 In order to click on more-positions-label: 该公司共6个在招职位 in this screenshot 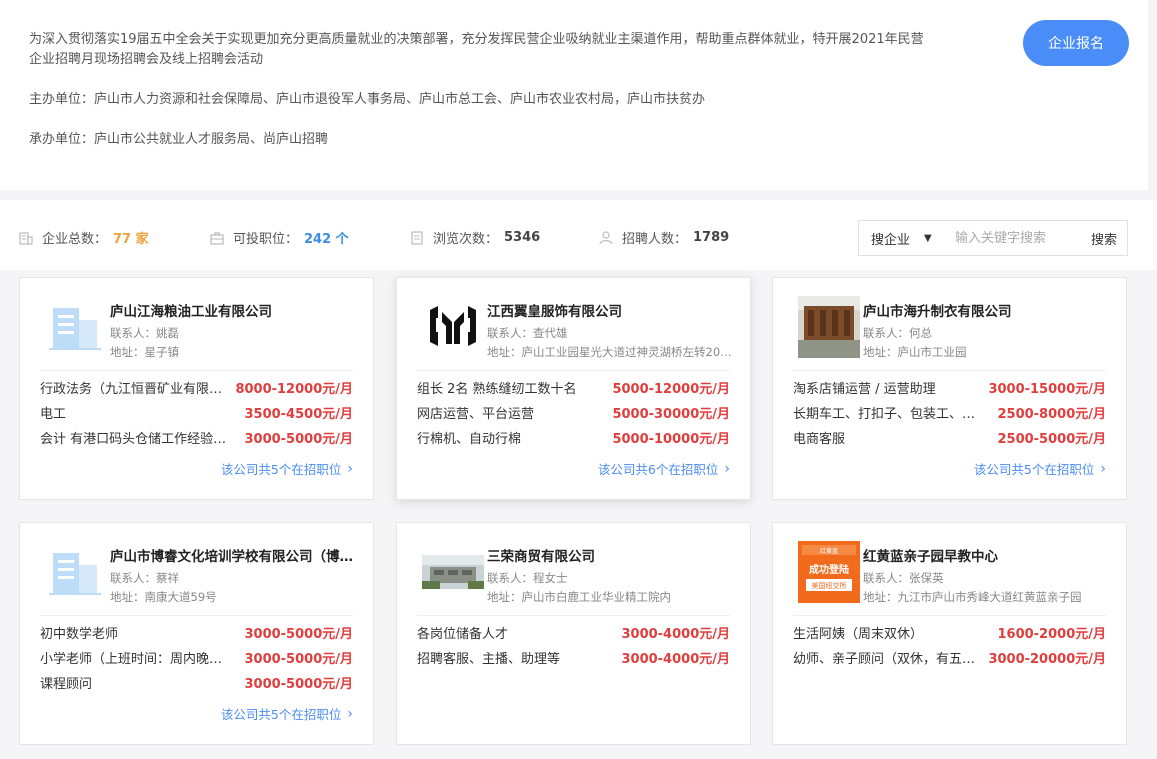, I will do `click(658, 469)`.